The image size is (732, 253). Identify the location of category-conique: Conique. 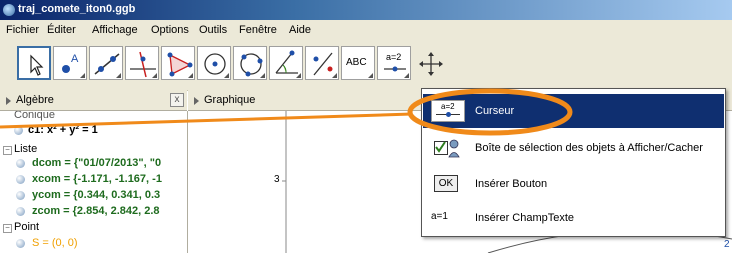
(34, 117).